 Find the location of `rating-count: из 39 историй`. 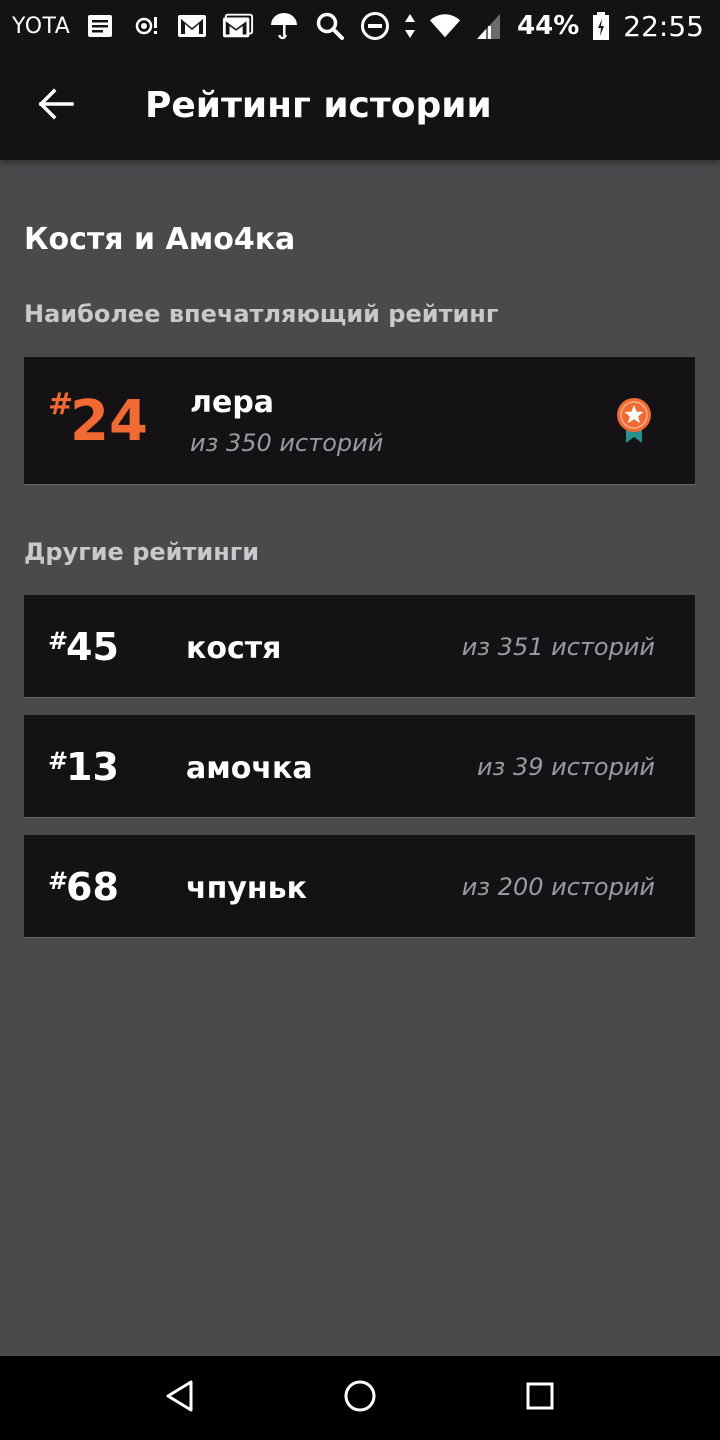

rating-count: из 39 историй is located at coordinates (565, 767).